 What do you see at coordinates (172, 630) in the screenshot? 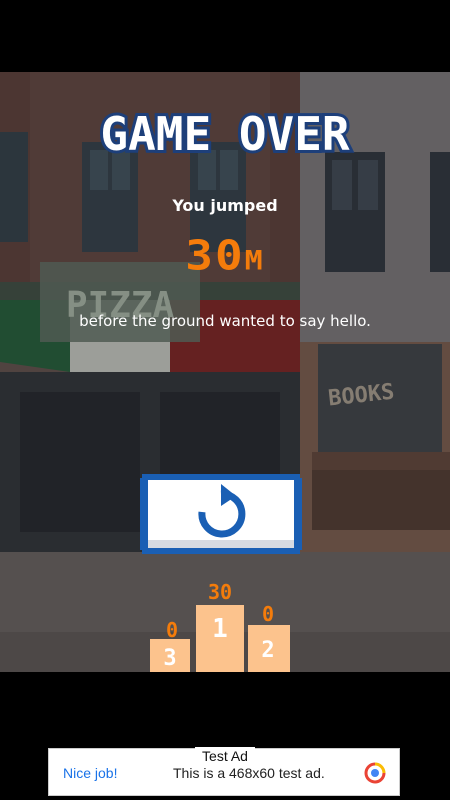
I see `third-score: 0` at bounding box center [172, 630].